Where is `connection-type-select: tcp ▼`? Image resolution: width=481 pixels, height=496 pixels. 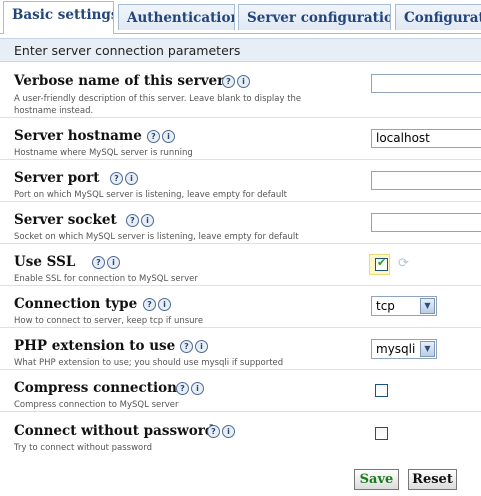
connection-type-select: tcp ▼ is located at coordinates (404, 306).